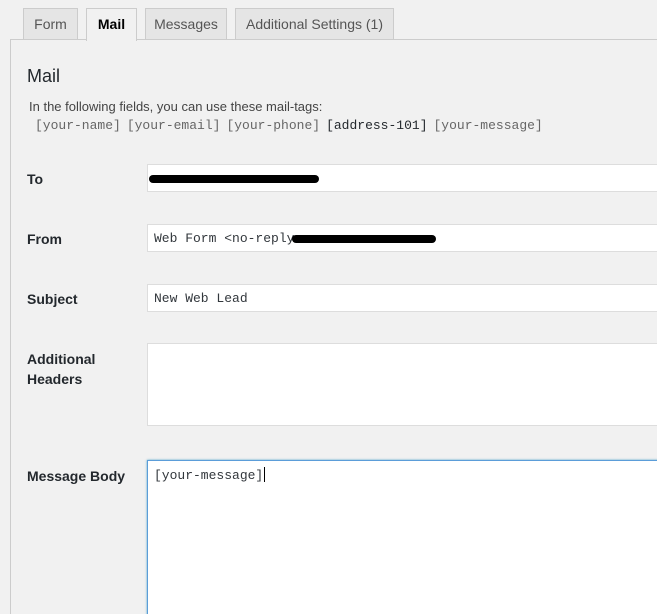 The height and width of the screenshot is (614, 657). Describe the element at coordinates (52, 299) in the screenshot. I see `subject-label: Subject` at that location.